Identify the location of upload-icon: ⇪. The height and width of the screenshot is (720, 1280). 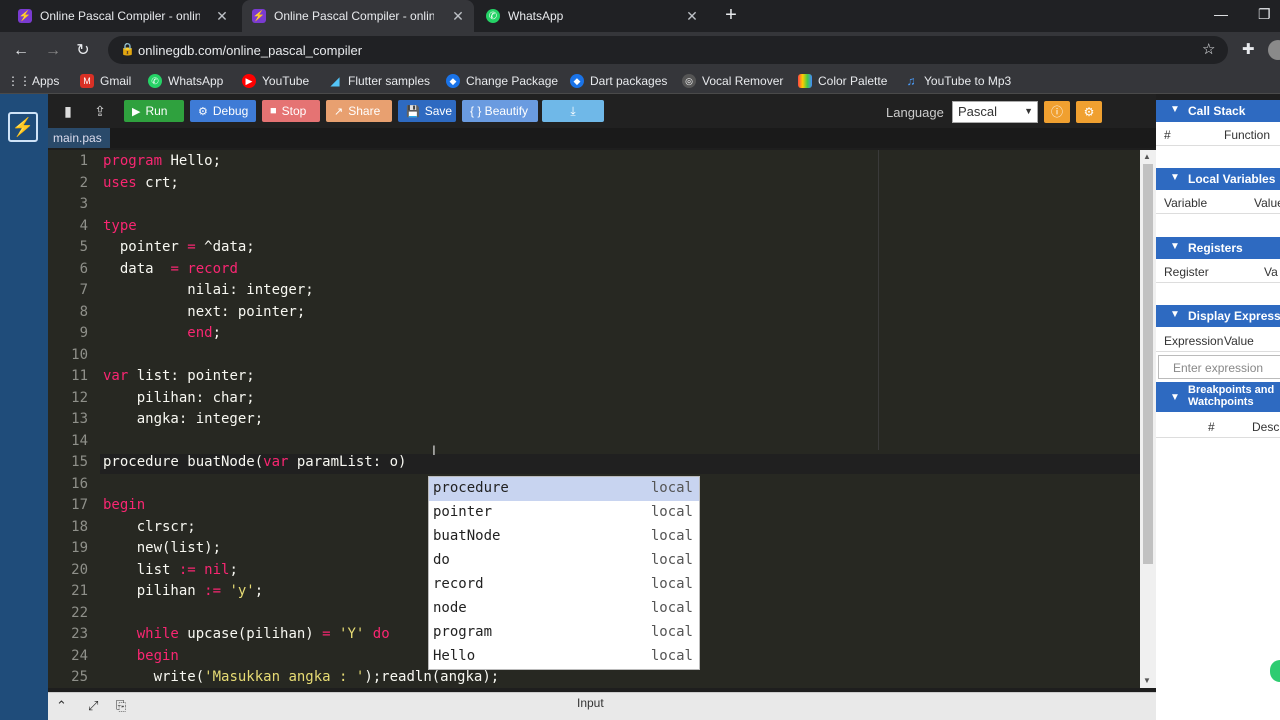
(100, 111).